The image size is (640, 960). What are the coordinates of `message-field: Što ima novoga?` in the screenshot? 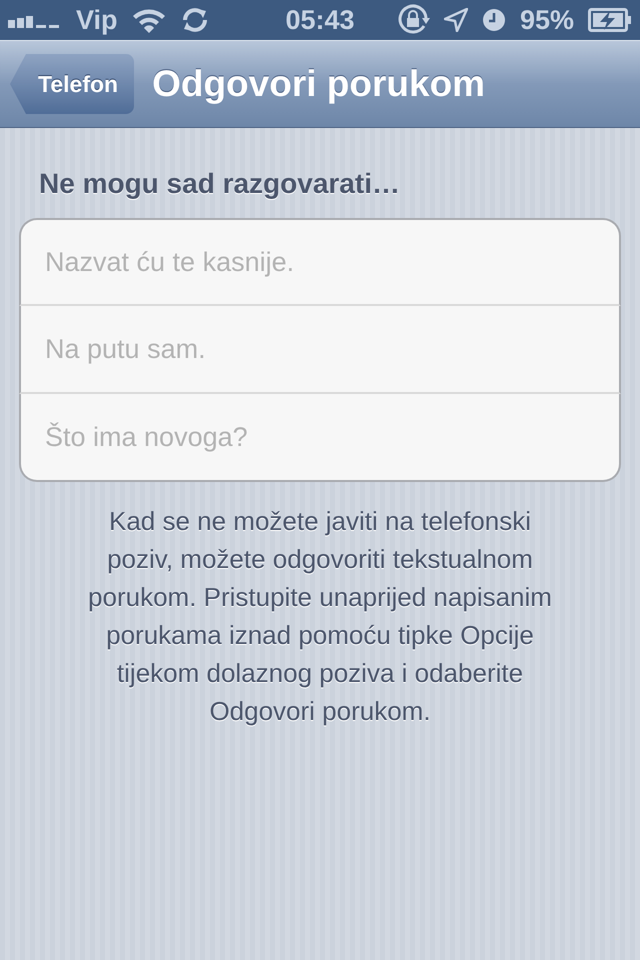 It's located at (320, 438).